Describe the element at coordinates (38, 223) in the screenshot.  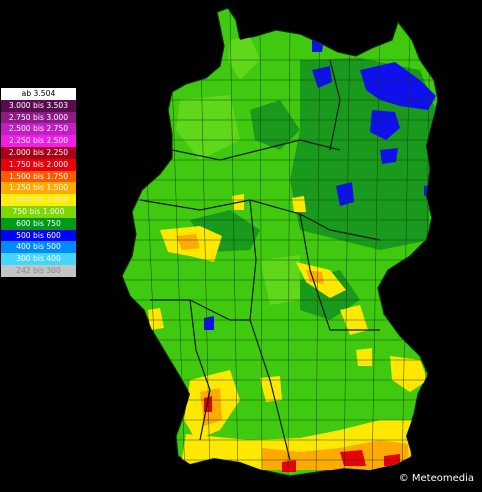
I see `legend-item: 600 bis 750` at that location.